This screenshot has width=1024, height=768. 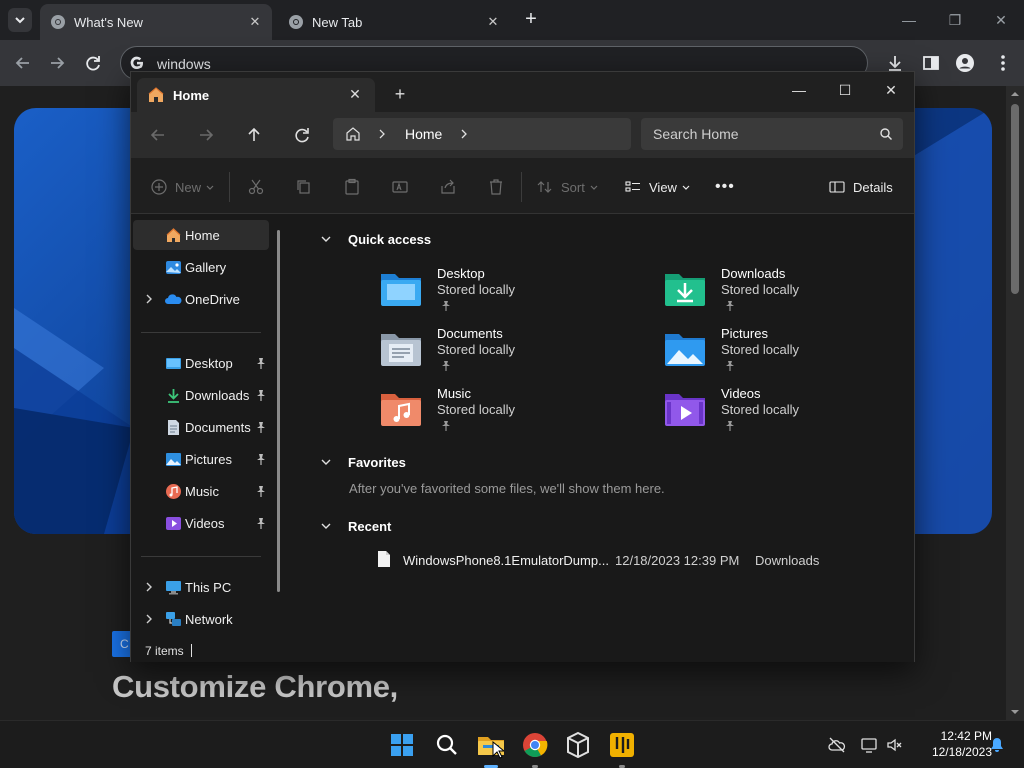 I want to click on volume-muted-icon, so click(x=895, y=745).